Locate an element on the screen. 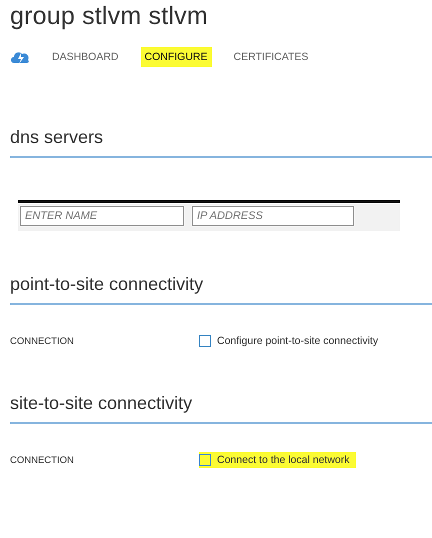 The height and width of the screenshot is (538, 432). section-heading: dns servers is located at coordinates (221, 142).